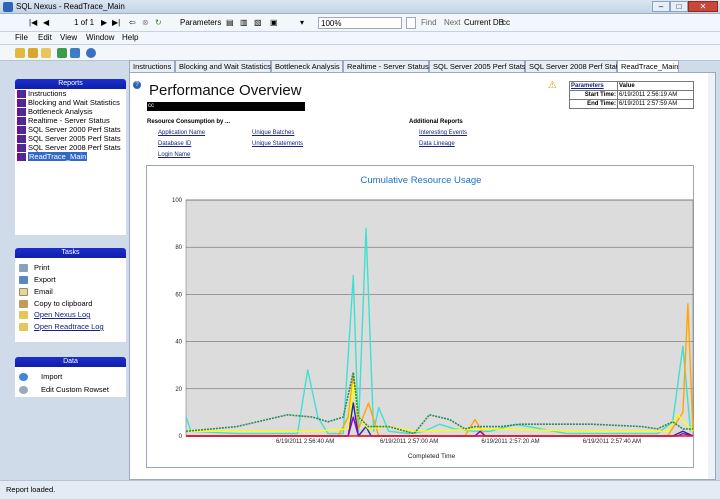 Image resolution: width=720 pixels, height=499 pixels. Describe the element at coordinates (178, 248) in the screenshot. I see `y-tick-label: 80` at that location.